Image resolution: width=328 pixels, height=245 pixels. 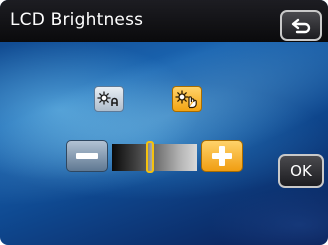 I want to click on sun-hand-icon, so click(x=187, y=99).